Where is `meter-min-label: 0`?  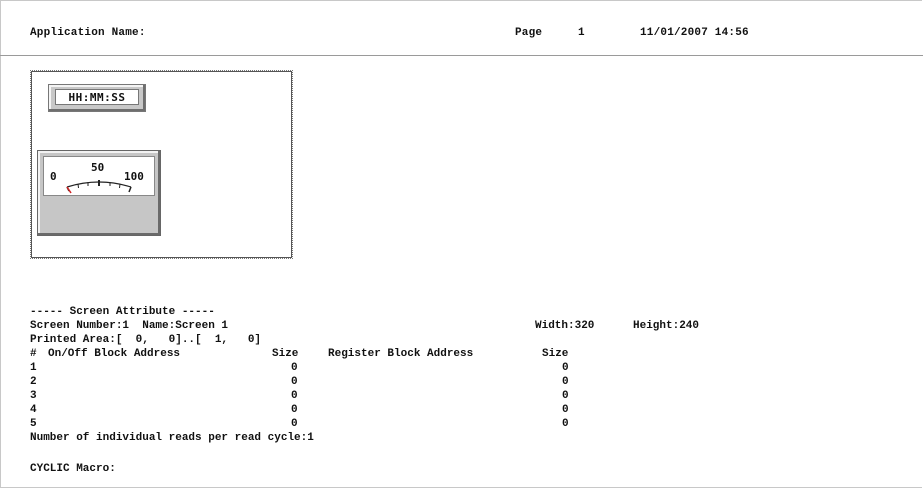 meter-min-label: 0 is located at coordinates (53, 176).